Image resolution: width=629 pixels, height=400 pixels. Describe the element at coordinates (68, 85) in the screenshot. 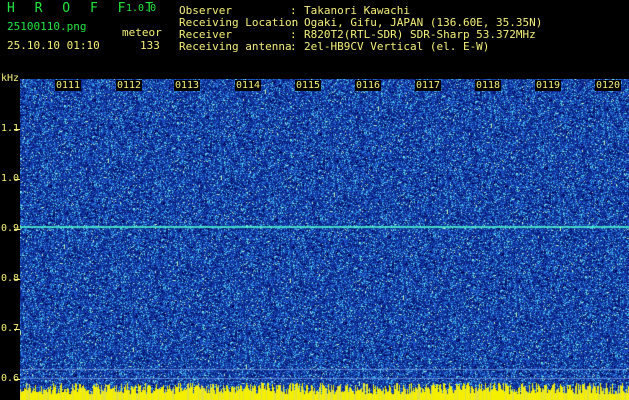

I see `x-tick-label: 0111` at that location.